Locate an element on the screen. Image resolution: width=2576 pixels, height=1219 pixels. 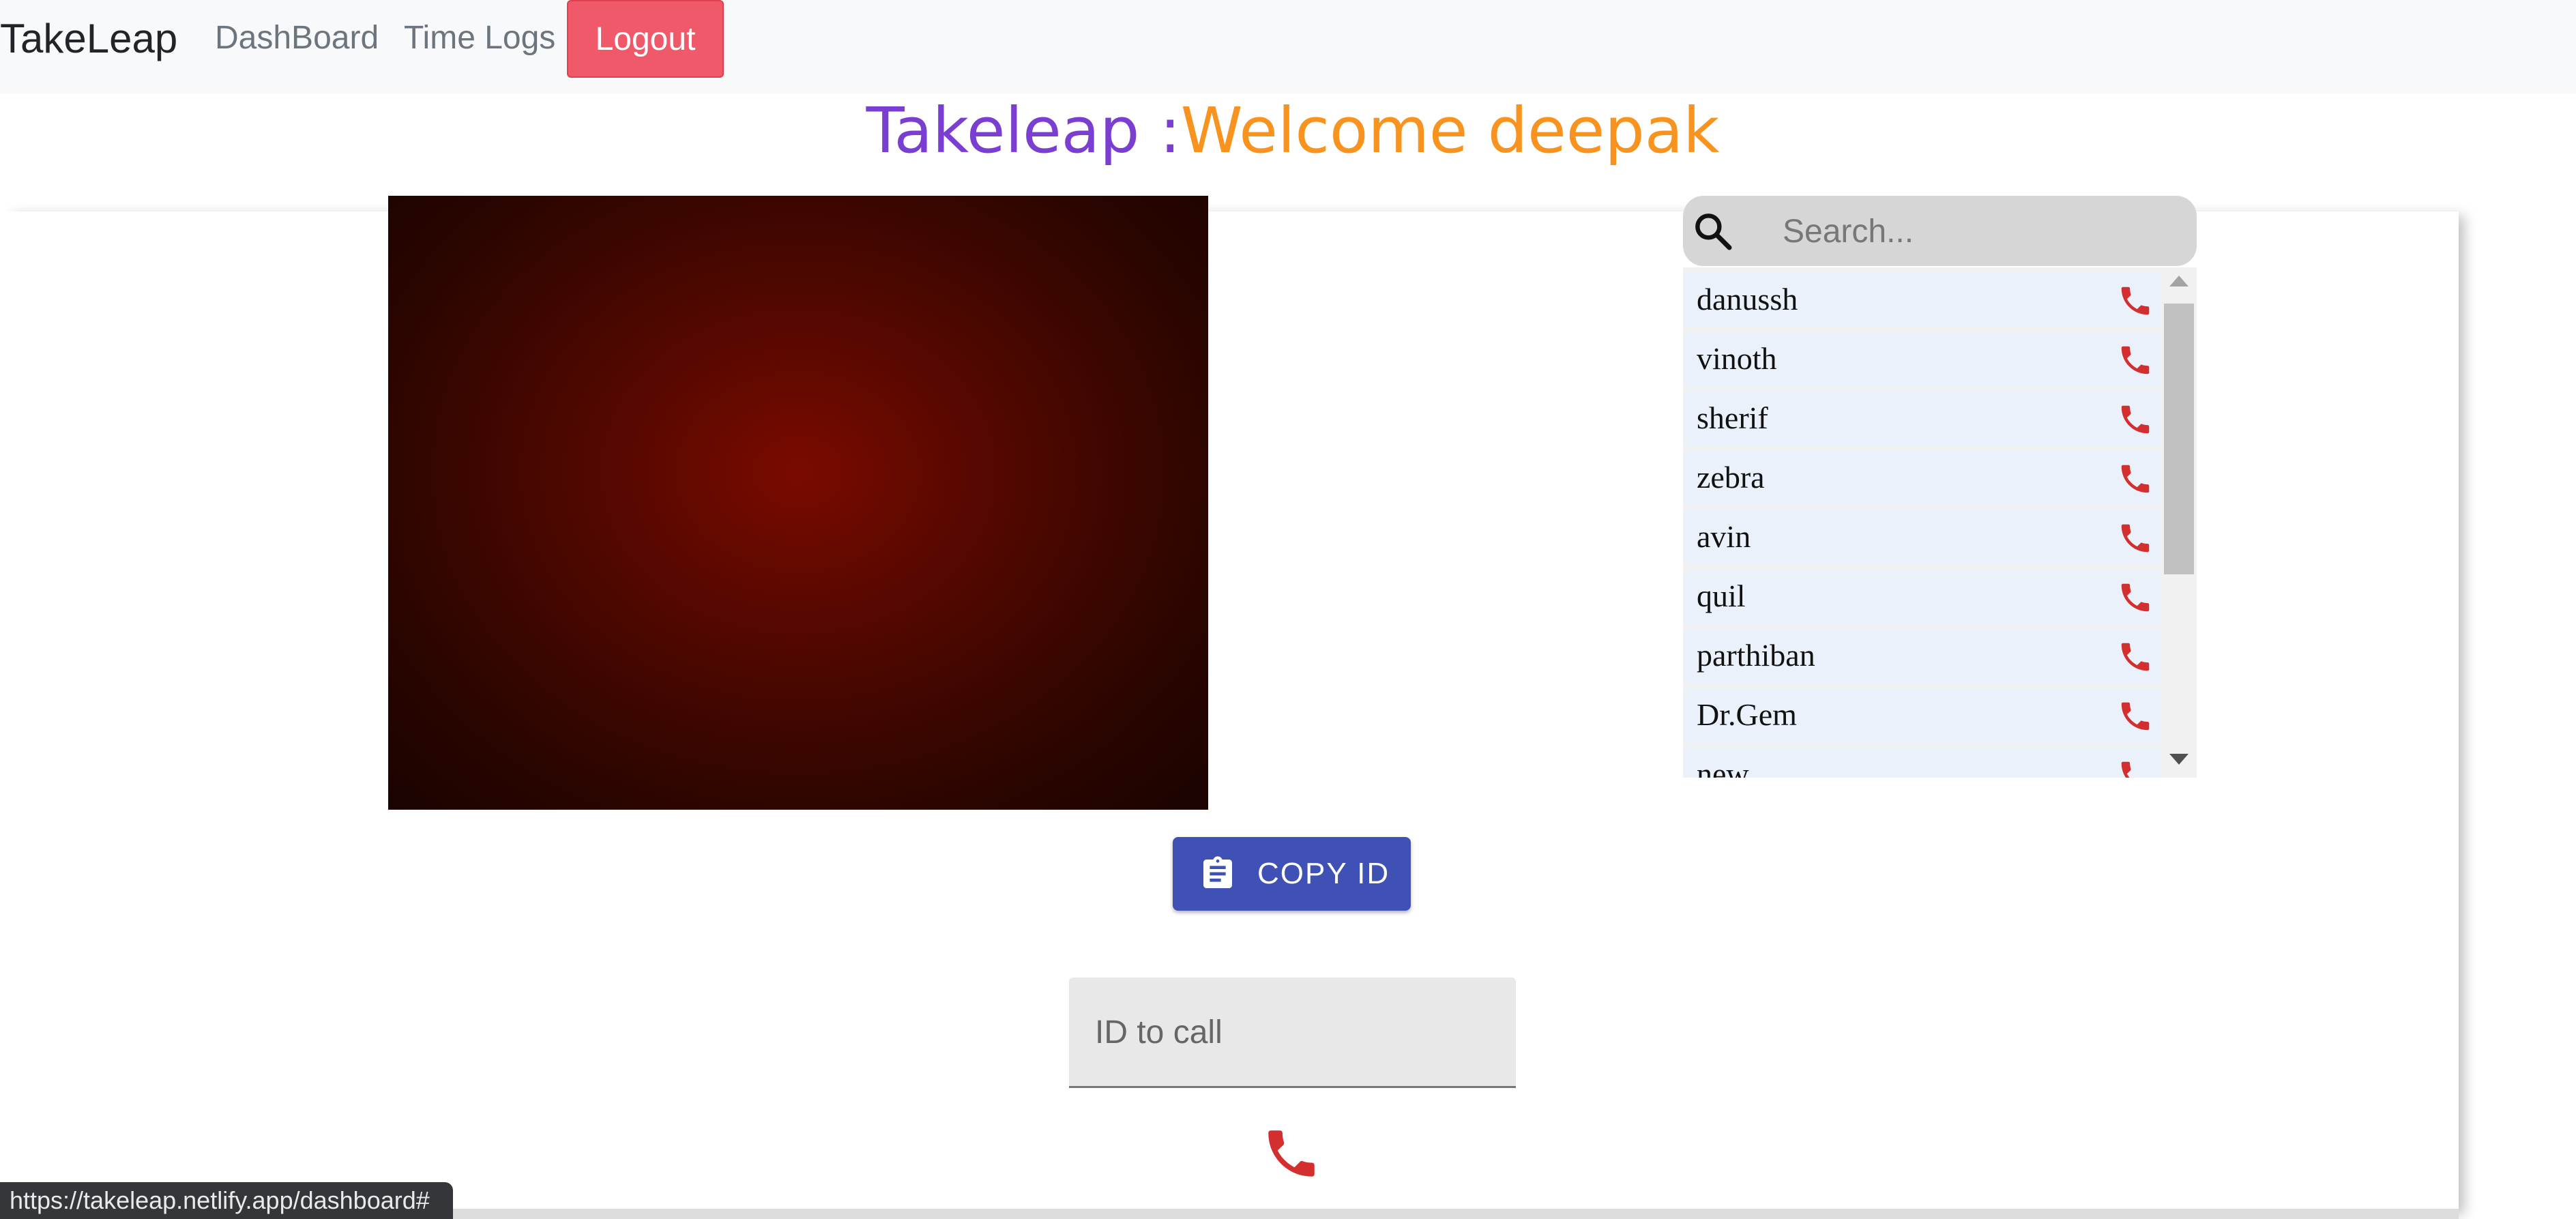
user-name: danussh is located at coordinates (1747, 299).